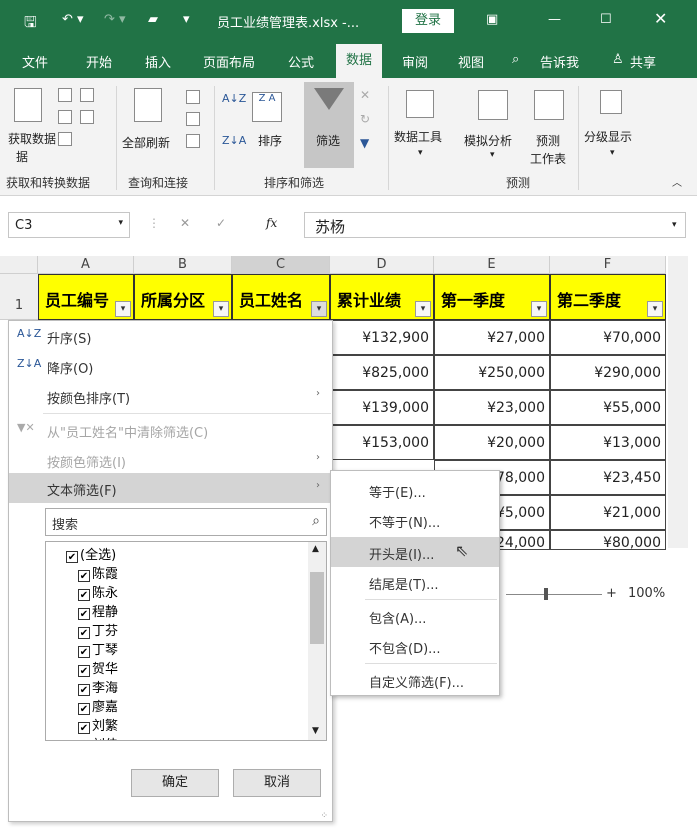 The width and height of the screenshot is (697, 831). I want to click on list-item: ✔ 丁芬, so click(98, 629).